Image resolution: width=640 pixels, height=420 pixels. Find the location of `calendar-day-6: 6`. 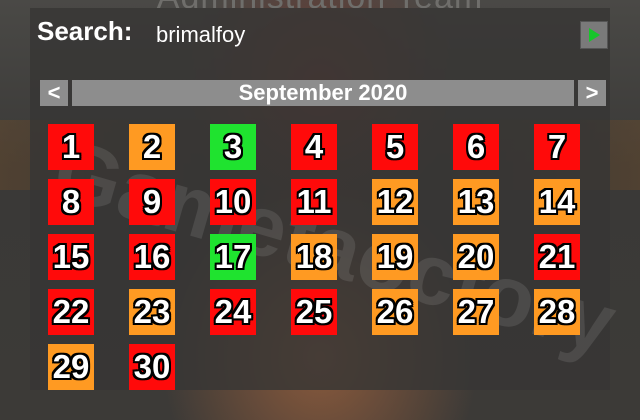

calendar-day-6: 6 is located at coordinates (476, 147).